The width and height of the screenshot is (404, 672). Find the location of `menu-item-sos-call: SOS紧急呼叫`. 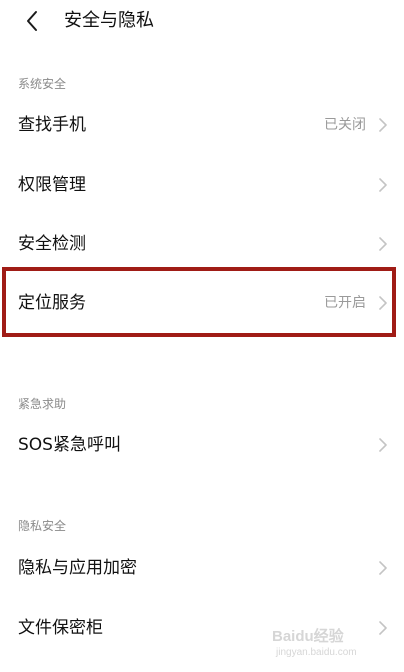

menu-item-sos-call: SOS紧急呼叫 is located at coordinates (202, 445).